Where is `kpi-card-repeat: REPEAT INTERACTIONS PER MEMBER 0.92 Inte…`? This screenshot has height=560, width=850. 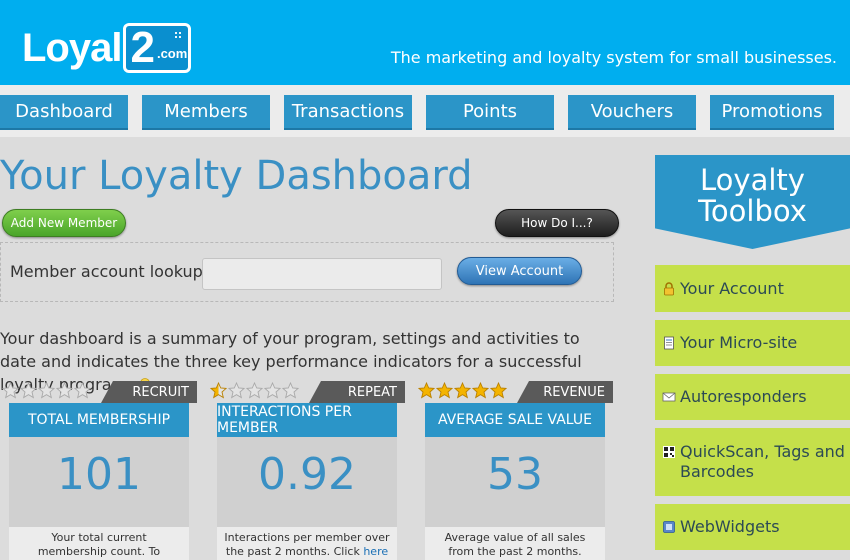
kpi-card-repeat: REPEAT INTERACTIONS PER MEMBER 0.92 Inte… is located at coordinates (306, 470).